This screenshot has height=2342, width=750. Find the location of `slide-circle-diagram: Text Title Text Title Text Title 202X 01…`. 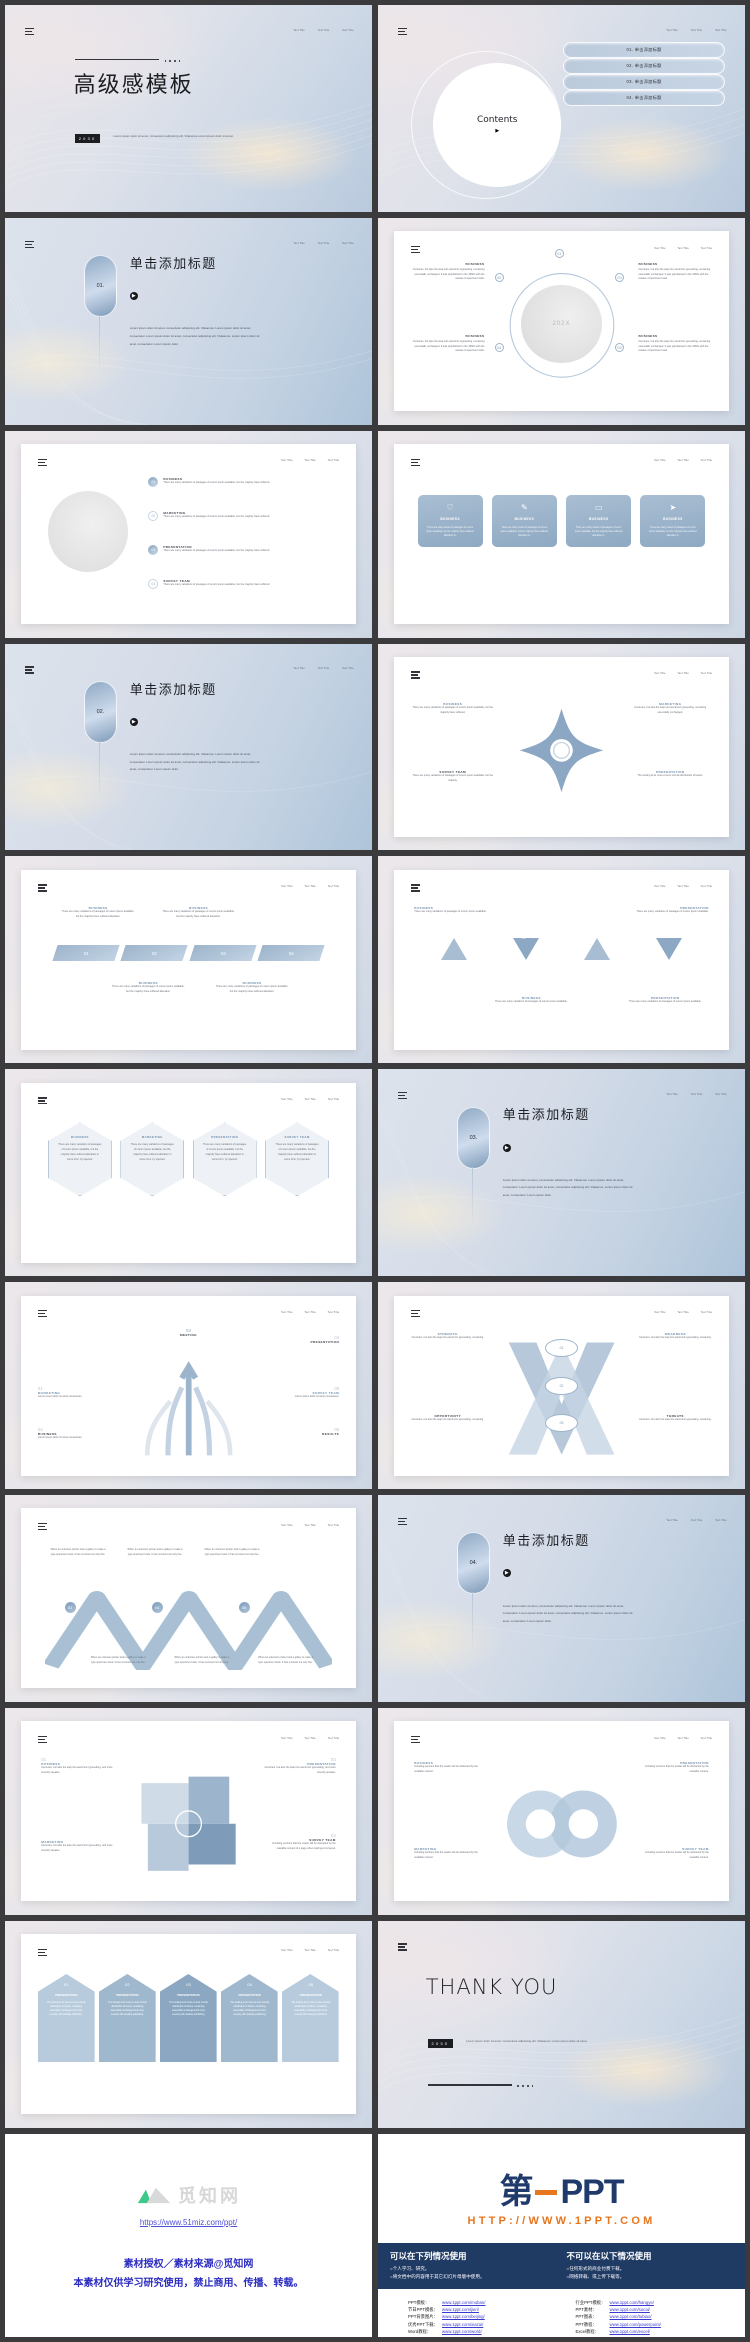

slide-circle-diagram: Text Title Text Title Text Title 202X 01… is located at coordinates (561, 321).